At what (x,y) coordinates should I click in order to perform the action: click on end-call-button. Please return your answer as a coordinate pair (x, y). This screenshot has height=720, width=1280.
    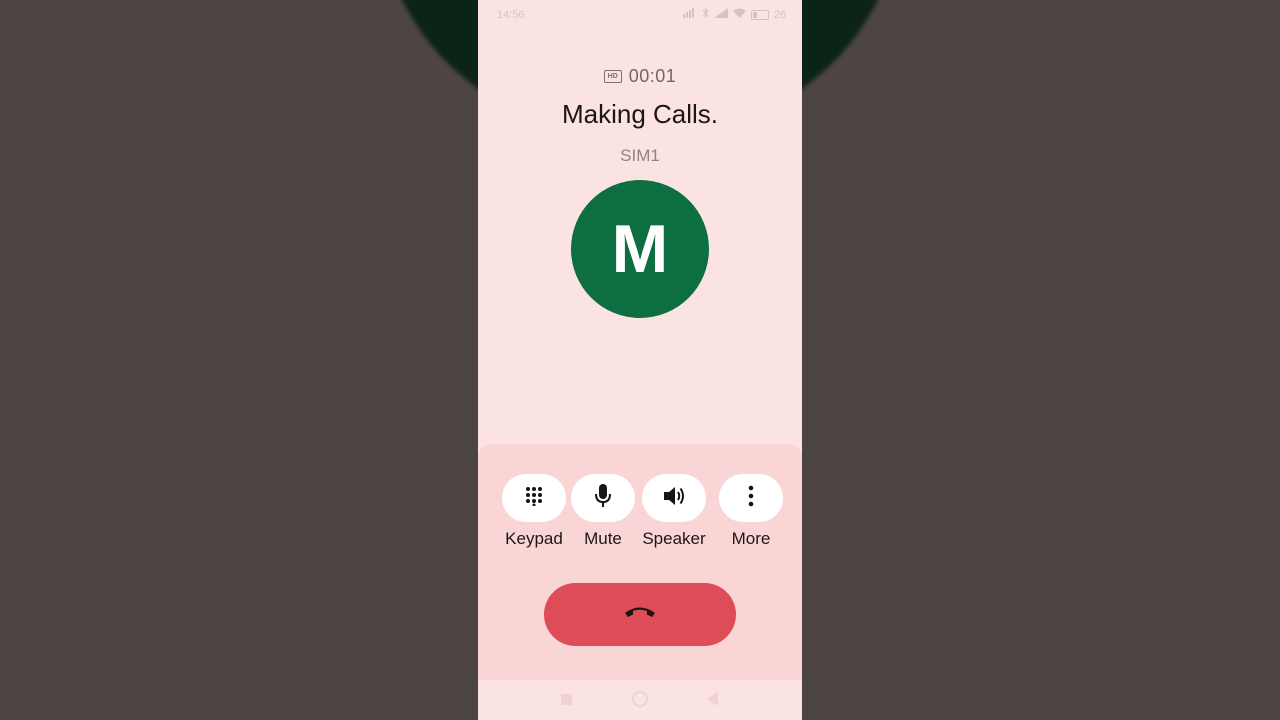
    Looking at the image, I should click on (640, 614).